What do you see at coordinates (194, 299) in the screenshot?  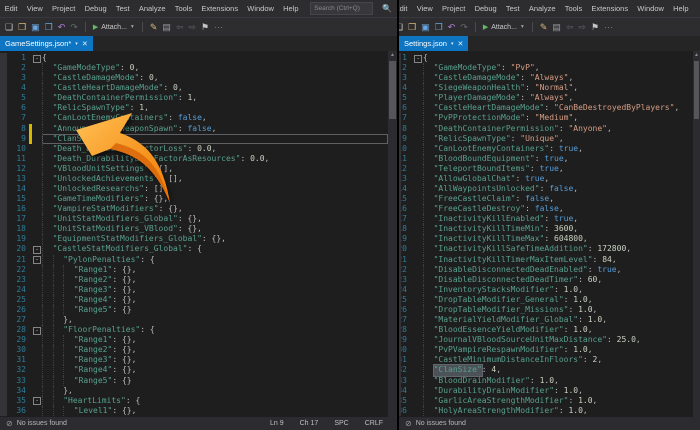 I see `code-line: 25 "Range4": {},` at bounding box center [194, 299].